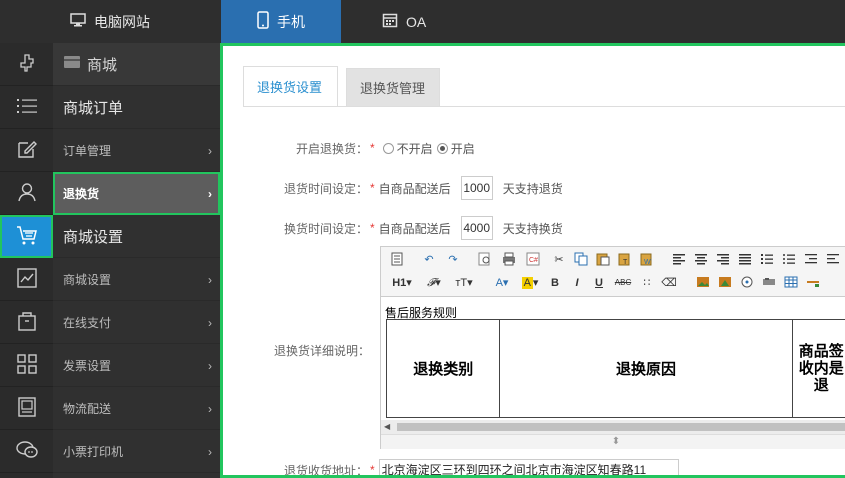 The height and width of the screenshot is (478, 845). Describe the element at coordinates (414, 148) in the screenshot. I see `radio-disable-label: 不开启` at that location.